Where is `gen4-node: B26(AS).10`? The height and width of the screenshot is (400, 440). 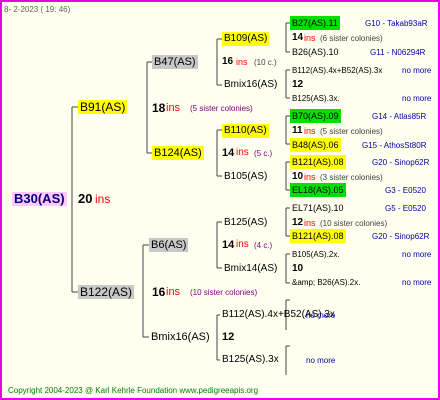 gen4-node: B26(AS).10 is located at coordinates (315, 52).